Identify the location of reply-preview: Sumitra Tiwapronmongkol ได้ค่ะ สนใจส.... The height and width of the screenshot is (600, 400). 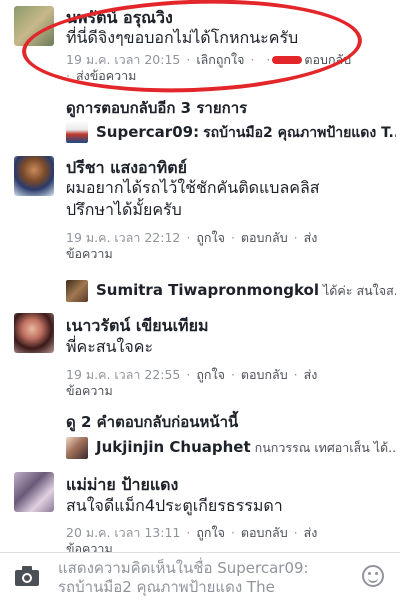
(231, 291).